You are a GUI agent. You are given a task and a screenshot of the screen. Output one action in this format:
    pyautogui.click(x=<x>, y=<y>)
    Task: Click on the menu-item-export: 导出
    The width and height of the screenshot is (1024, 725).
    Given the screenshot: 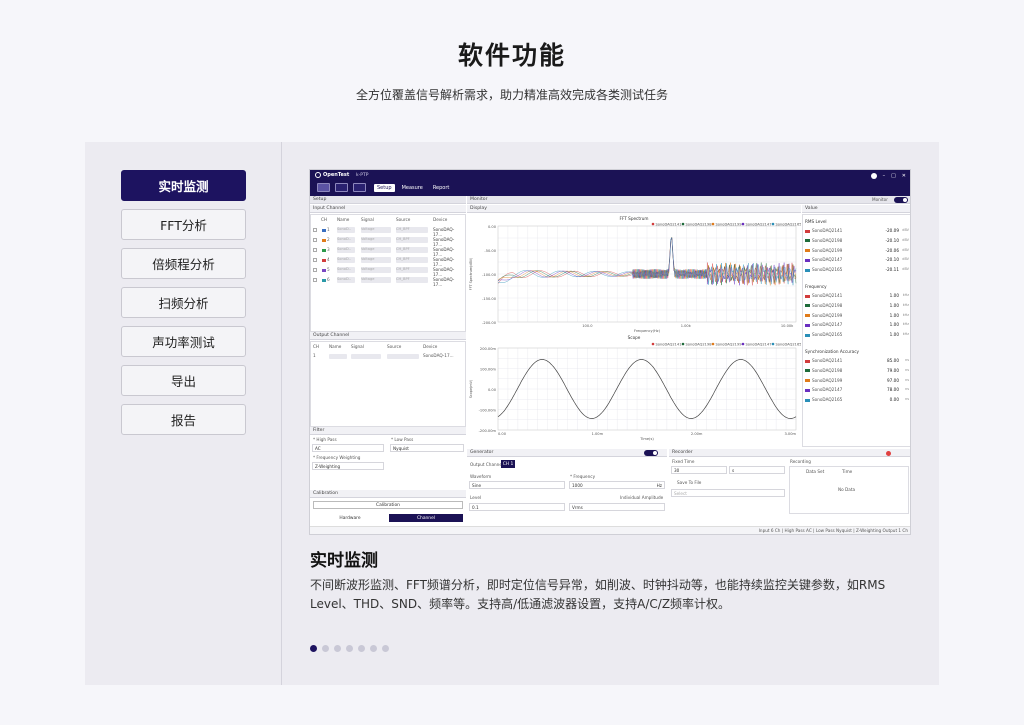 What is the action you would take?
    pyautogui.click(x=183, y=380)
    